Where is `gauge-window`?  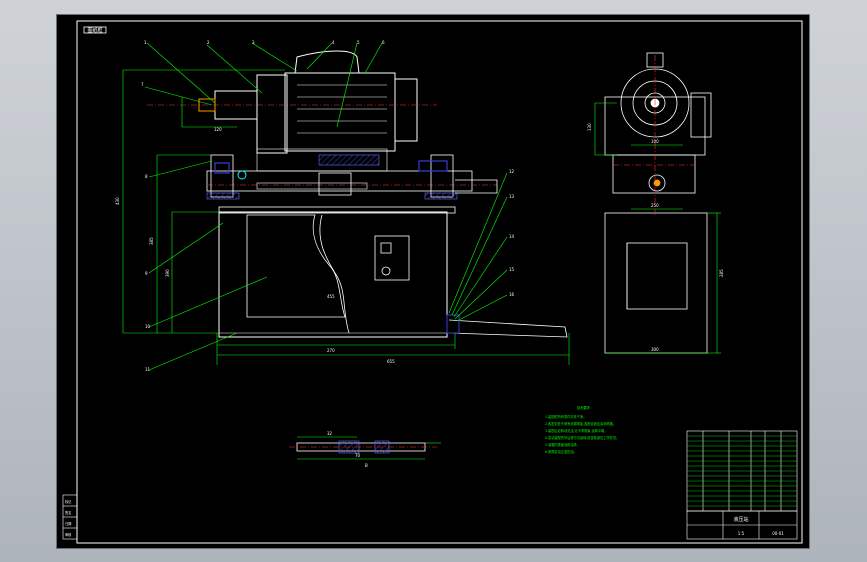
gauge-window is located at coordinates (386, 248).